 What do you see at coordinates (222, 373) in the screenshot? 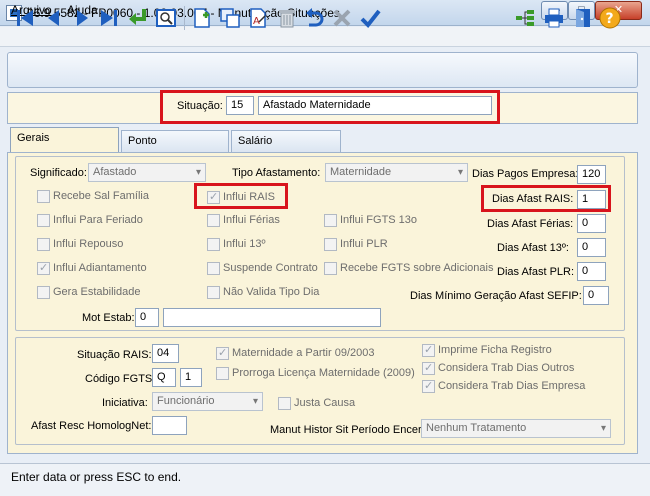
I see `prorroga-licenca-checkbox` at bounding box center [222, 373].